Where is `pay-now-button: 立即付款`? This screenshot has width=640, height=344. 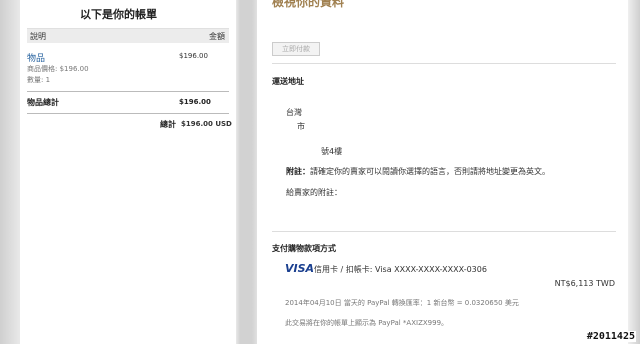
pay-now-button: 立即付款 is located at coordinates (296, 49).